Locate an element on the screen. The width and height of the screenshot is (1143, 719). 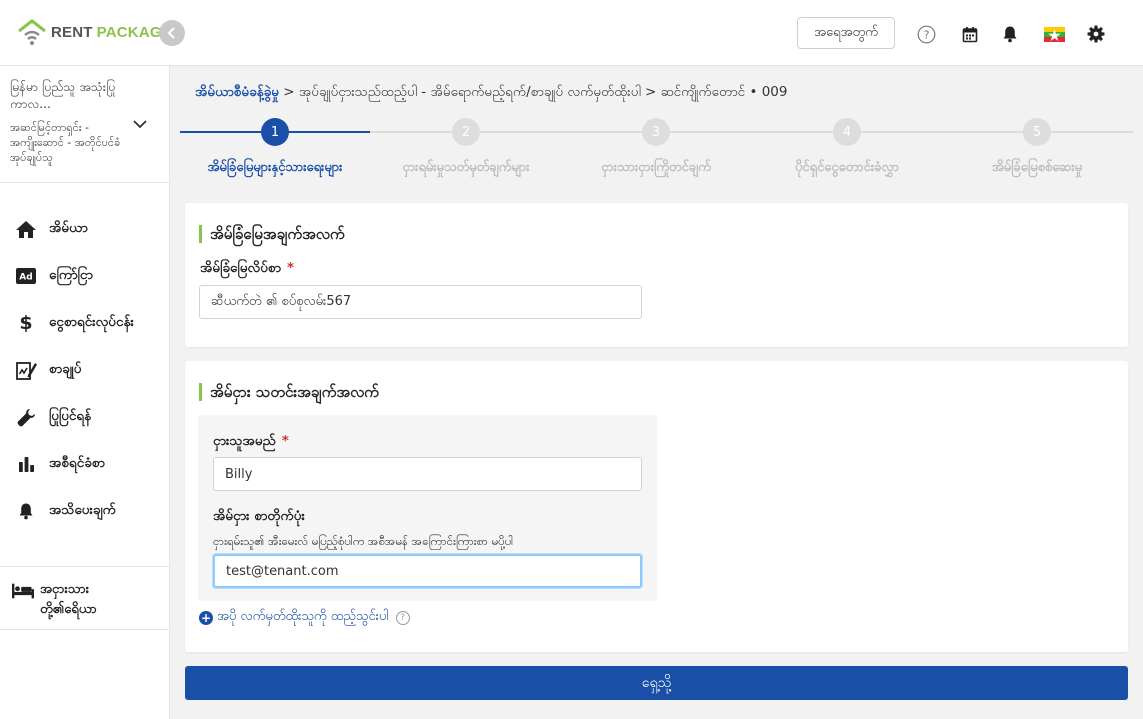
contract-icon is located at coordinates (26, 370).